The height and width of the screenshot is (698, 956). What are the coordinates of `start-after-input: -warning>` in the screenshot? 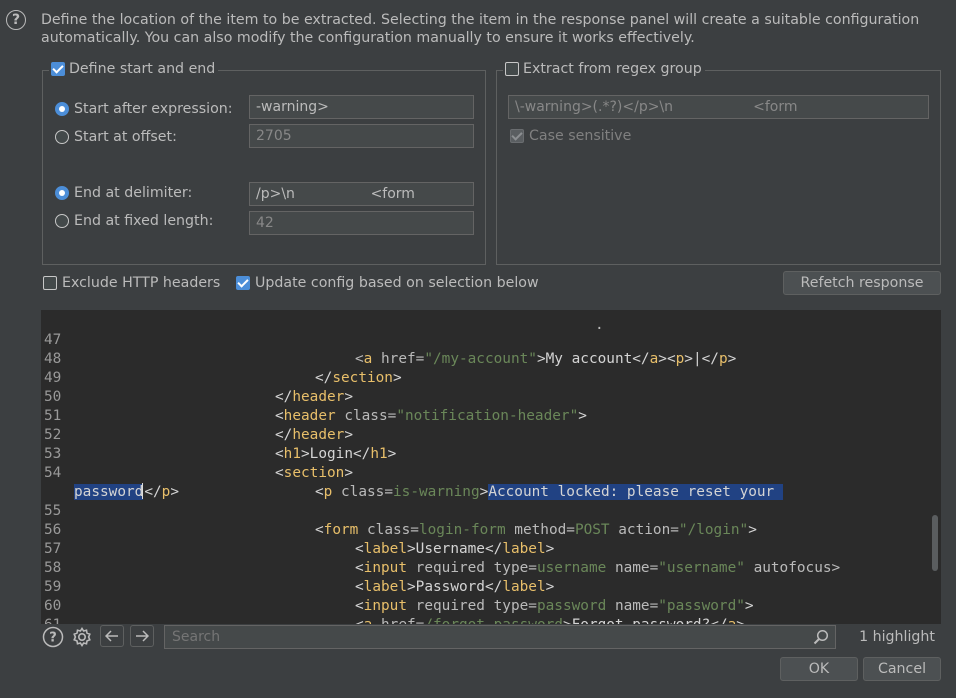 It's located at (361, 107).